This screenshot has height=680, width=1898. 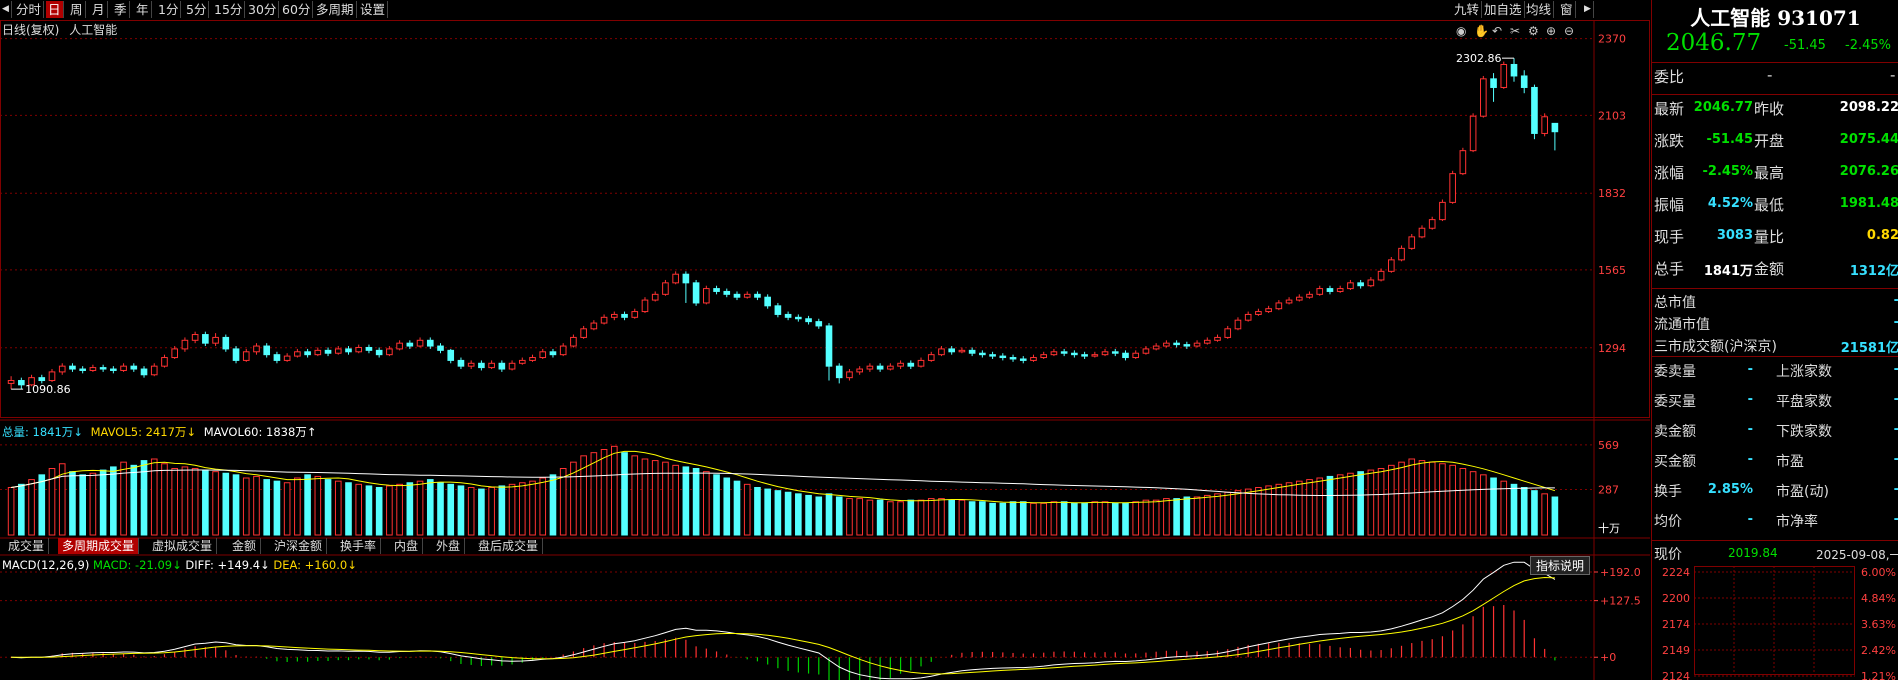 I want to click on dea-line, so click(x=783, y=625).